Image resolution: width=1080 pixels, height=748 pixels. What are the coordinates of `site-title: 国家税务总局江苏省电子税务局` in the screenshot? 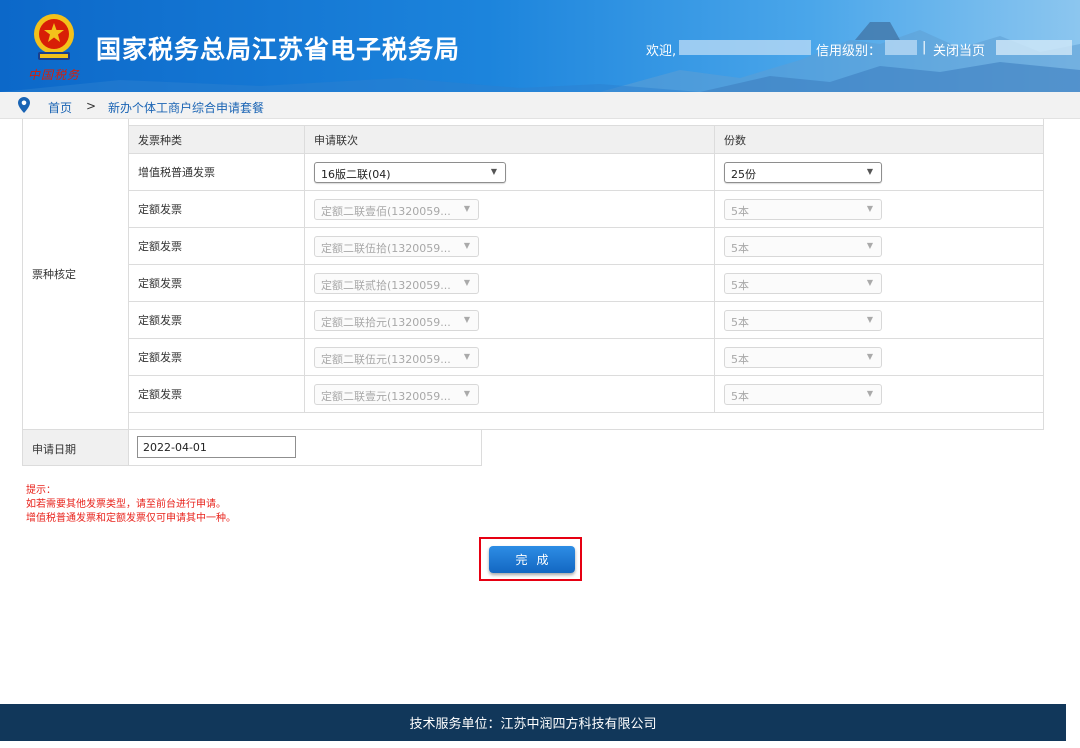 It's located at (278, 49).